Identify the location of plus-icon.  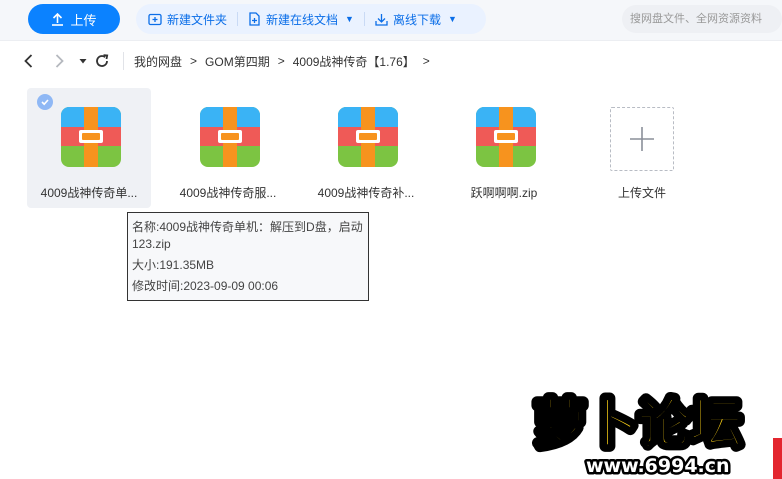
(642, 139).